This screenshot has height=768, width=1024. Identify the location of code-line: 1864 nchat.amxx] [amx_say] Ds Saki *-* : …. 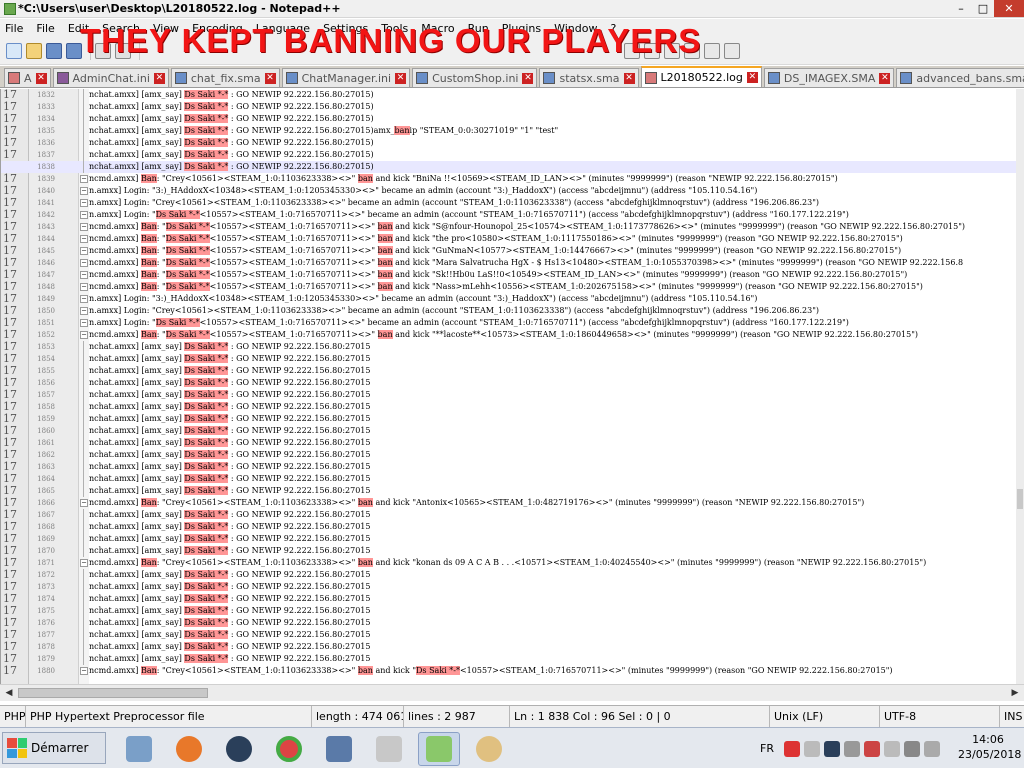
(508, 479).